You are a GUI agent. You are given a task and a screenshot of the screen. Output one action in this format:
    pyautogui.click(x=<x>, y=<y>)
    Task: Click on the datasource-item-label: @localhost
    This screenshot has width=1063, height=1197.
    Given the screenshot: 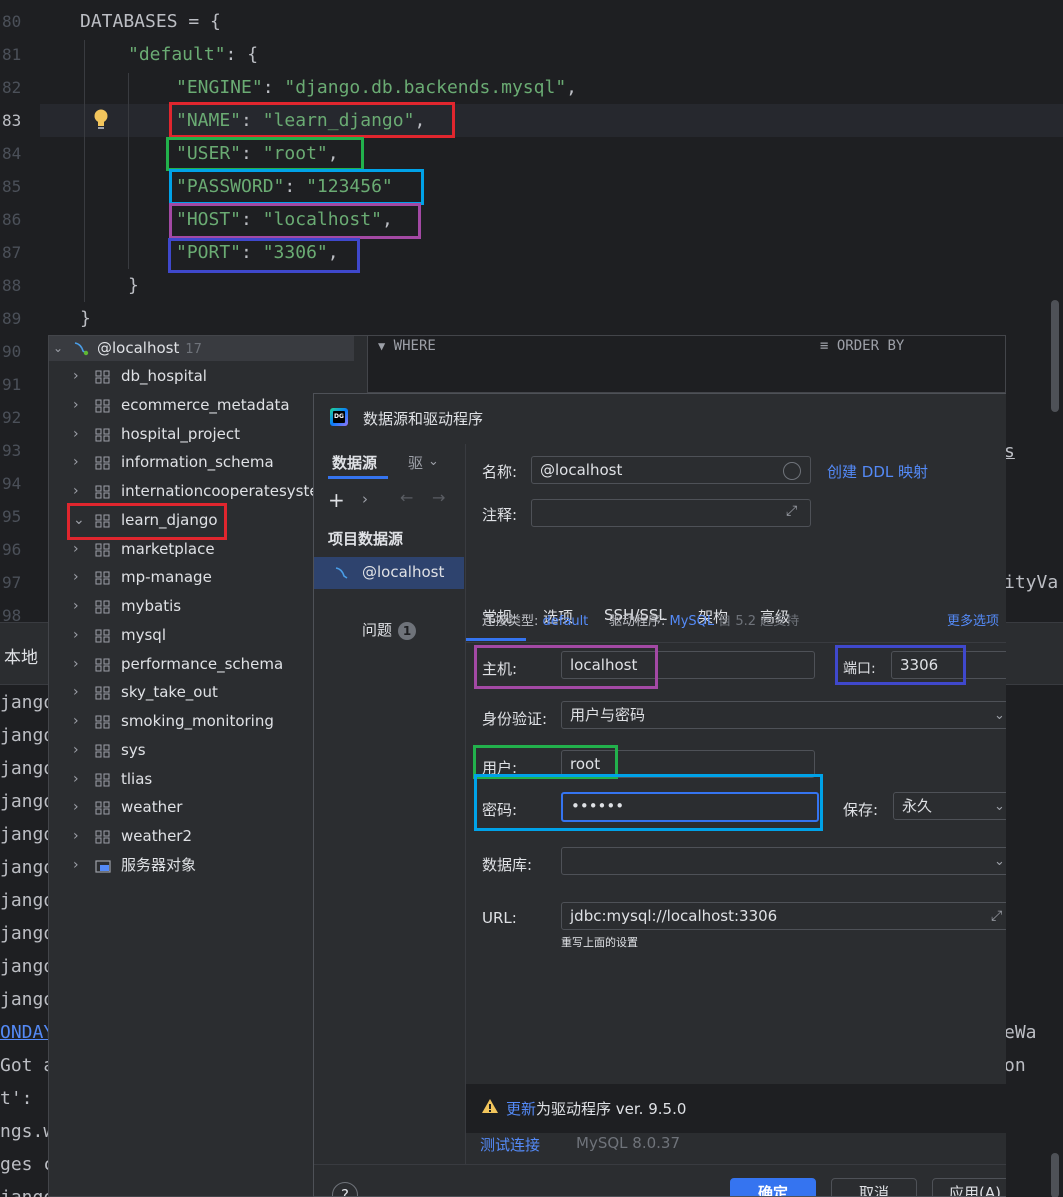 What is the action you would take?
    pyautogui.click(x=403, y=572)
    